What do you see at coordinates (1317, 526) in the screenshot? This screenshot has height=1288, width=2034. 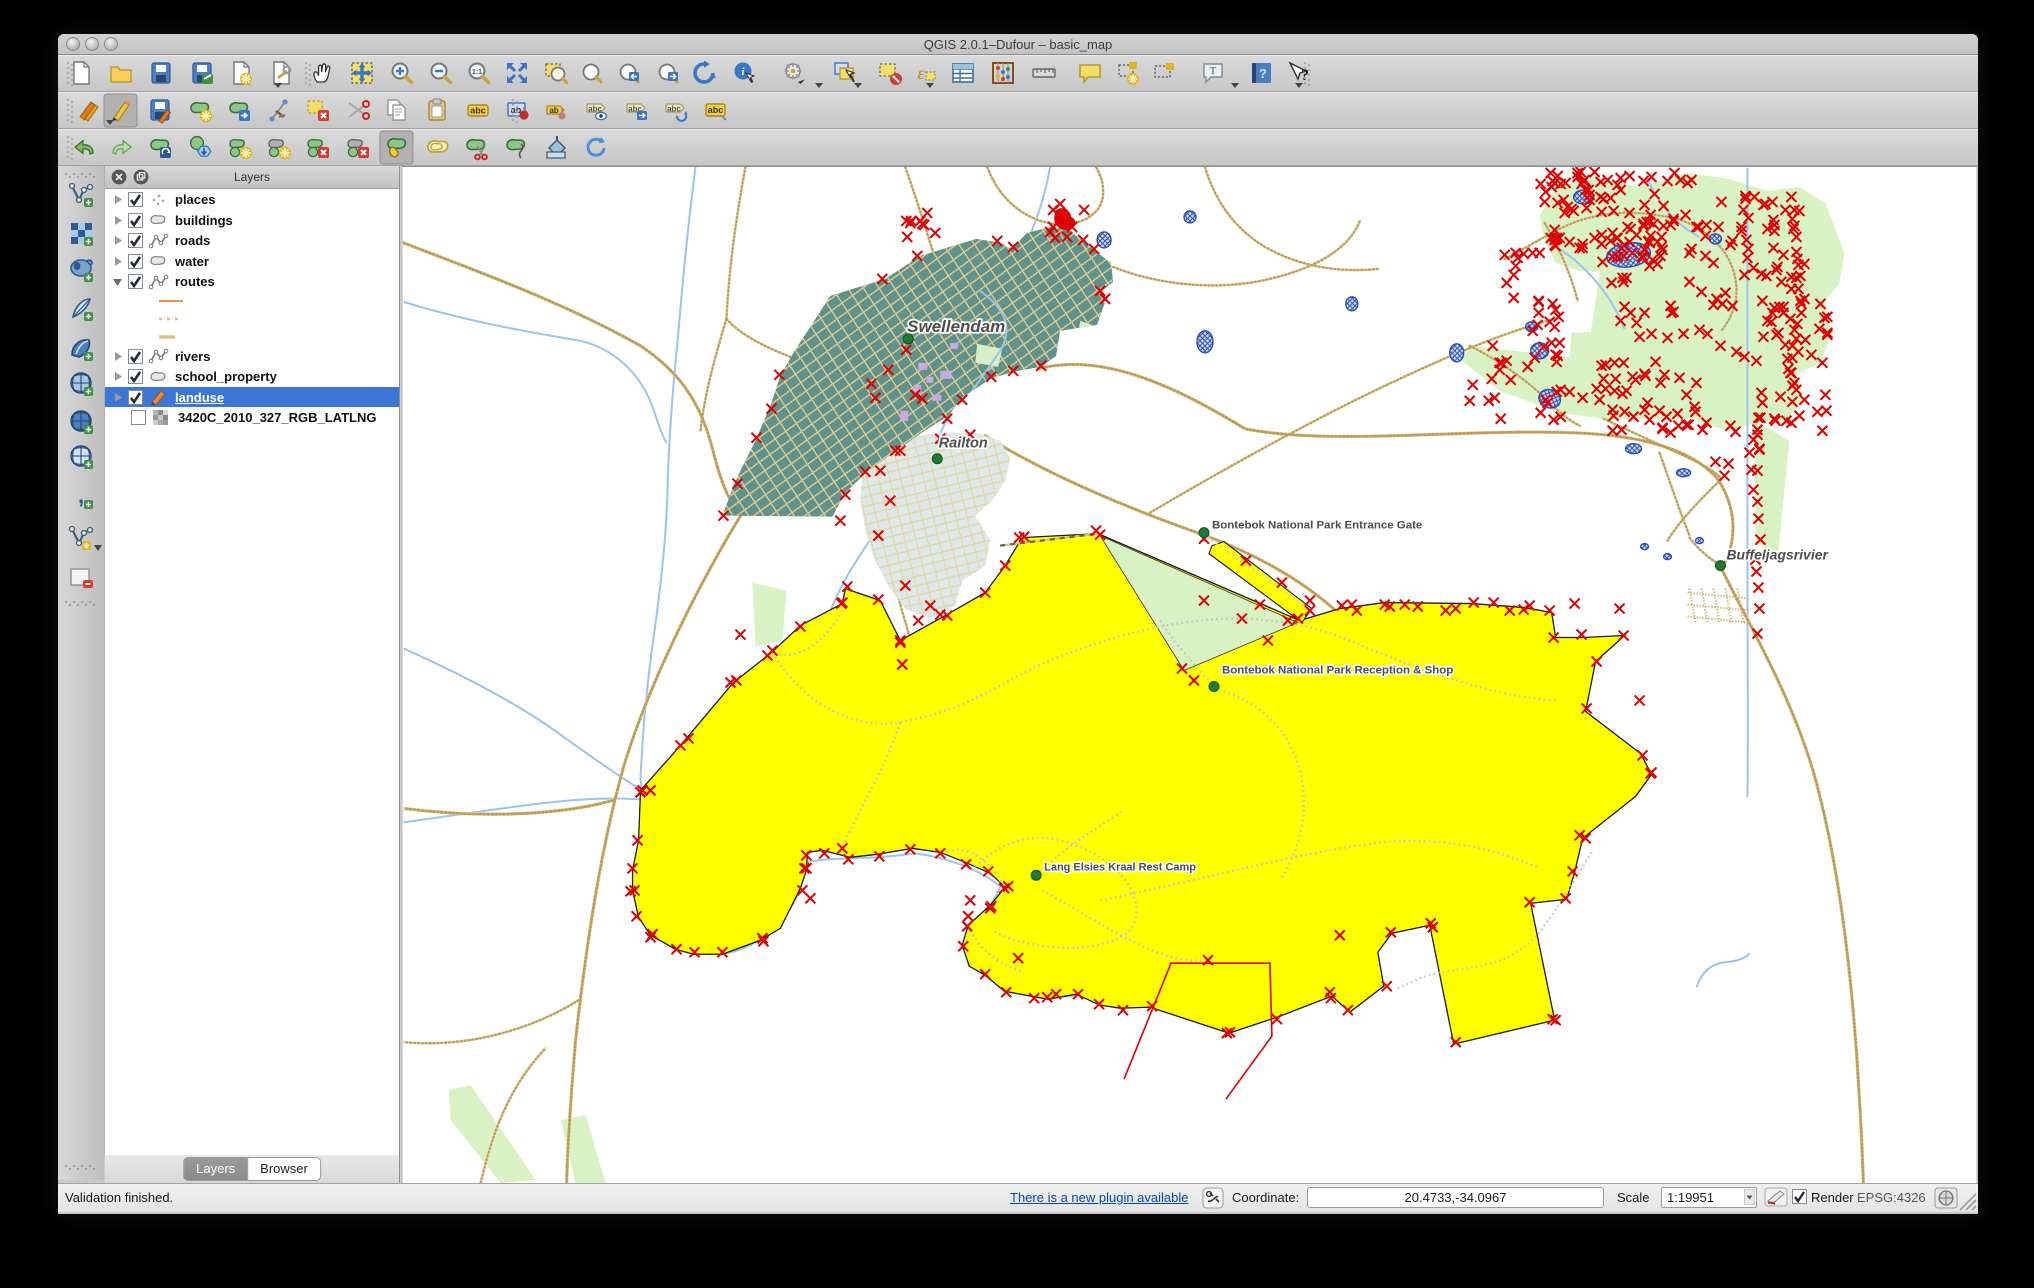 I see `svg-text:Bontebok National Park Entranc: Bontebok National Park Entrance Gate` at bounding box center [1317, 526].